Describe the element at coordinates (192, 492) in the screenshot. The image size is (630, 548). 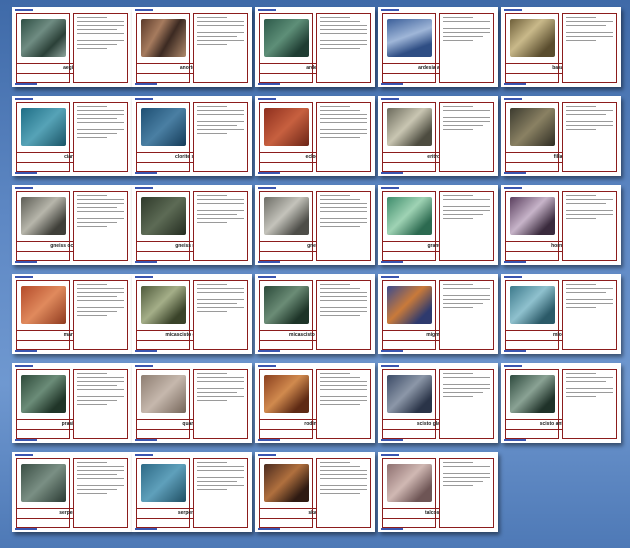
I see `slide-thumbnail: serpentinite` at that location.